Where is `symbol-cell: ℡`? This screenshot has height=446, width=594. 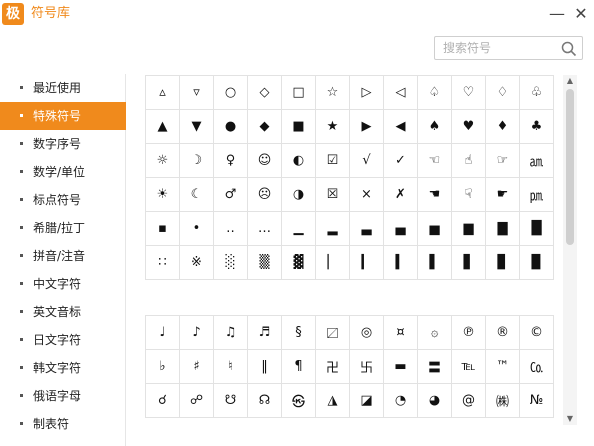
symbol-cell: ℡ is located at coordinates (468, 366).